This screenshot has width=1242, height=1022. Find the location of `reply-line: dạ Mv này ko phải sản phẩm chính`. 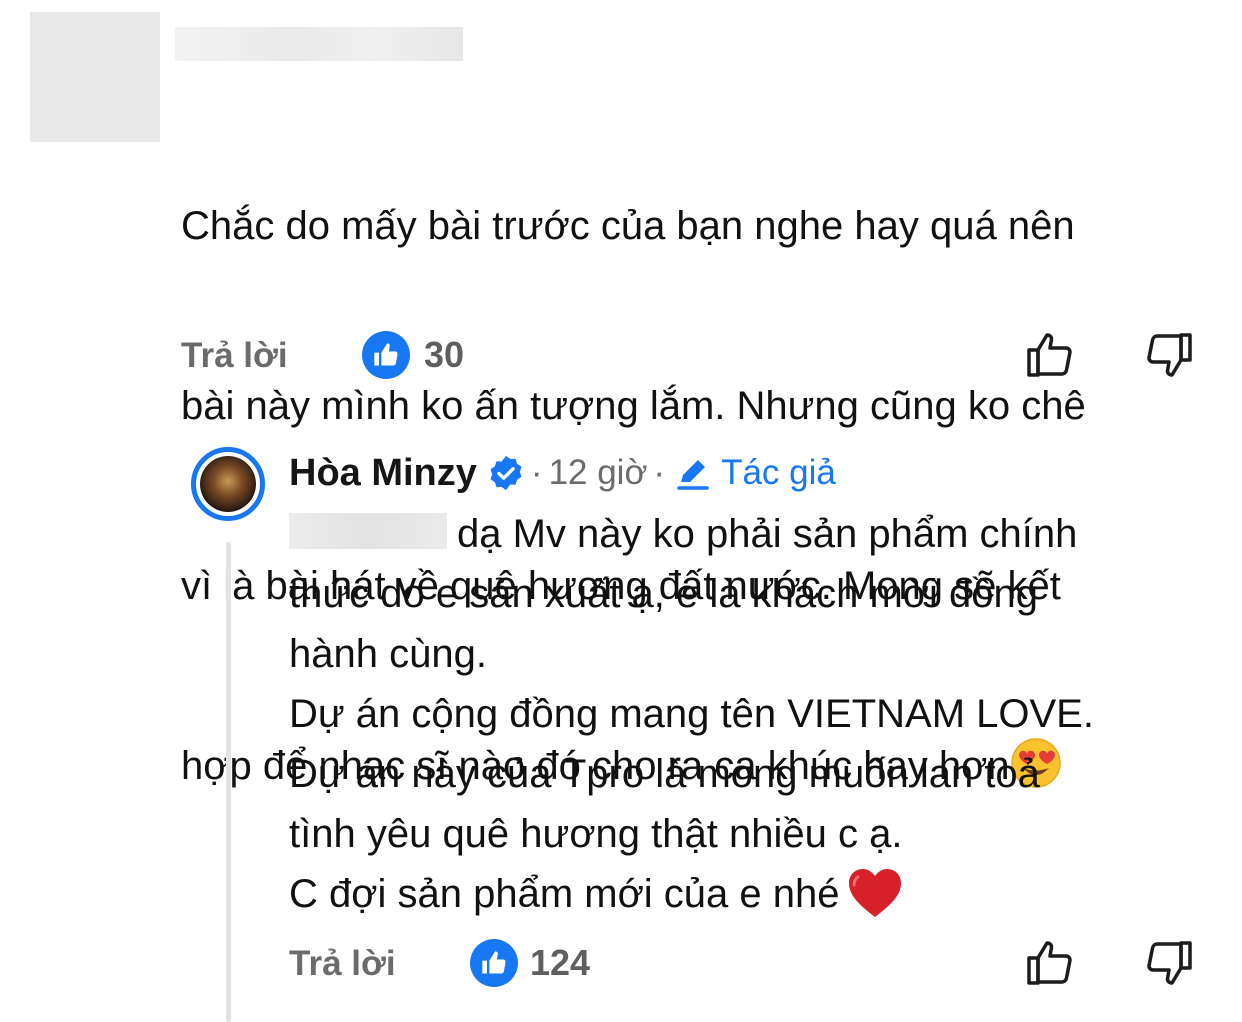

reply-line: dạ Mv này ko phải sản phẩm chính is located at coordinates (754, 534).